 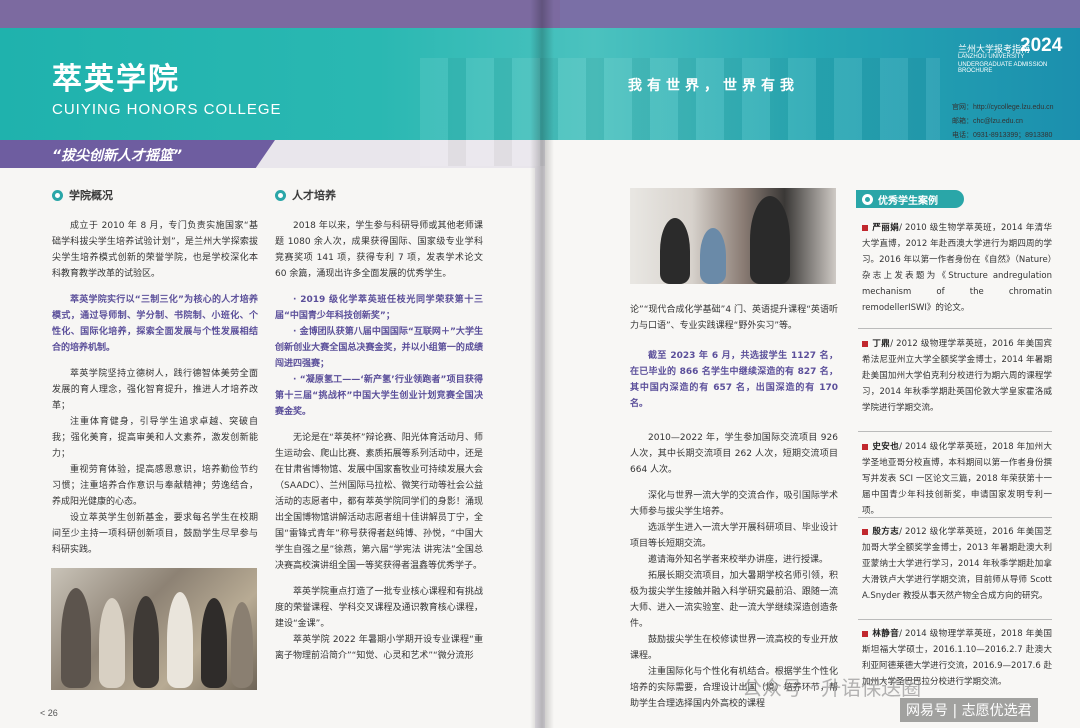 What do you see at coordinates (379, 308) in the screenshot?
I see `highlight-paragraph: · 2019 级化学萃英班任枝光同学荣获第十三届“中国青少年科技创新奖”；` at bounding box center [379, 308].